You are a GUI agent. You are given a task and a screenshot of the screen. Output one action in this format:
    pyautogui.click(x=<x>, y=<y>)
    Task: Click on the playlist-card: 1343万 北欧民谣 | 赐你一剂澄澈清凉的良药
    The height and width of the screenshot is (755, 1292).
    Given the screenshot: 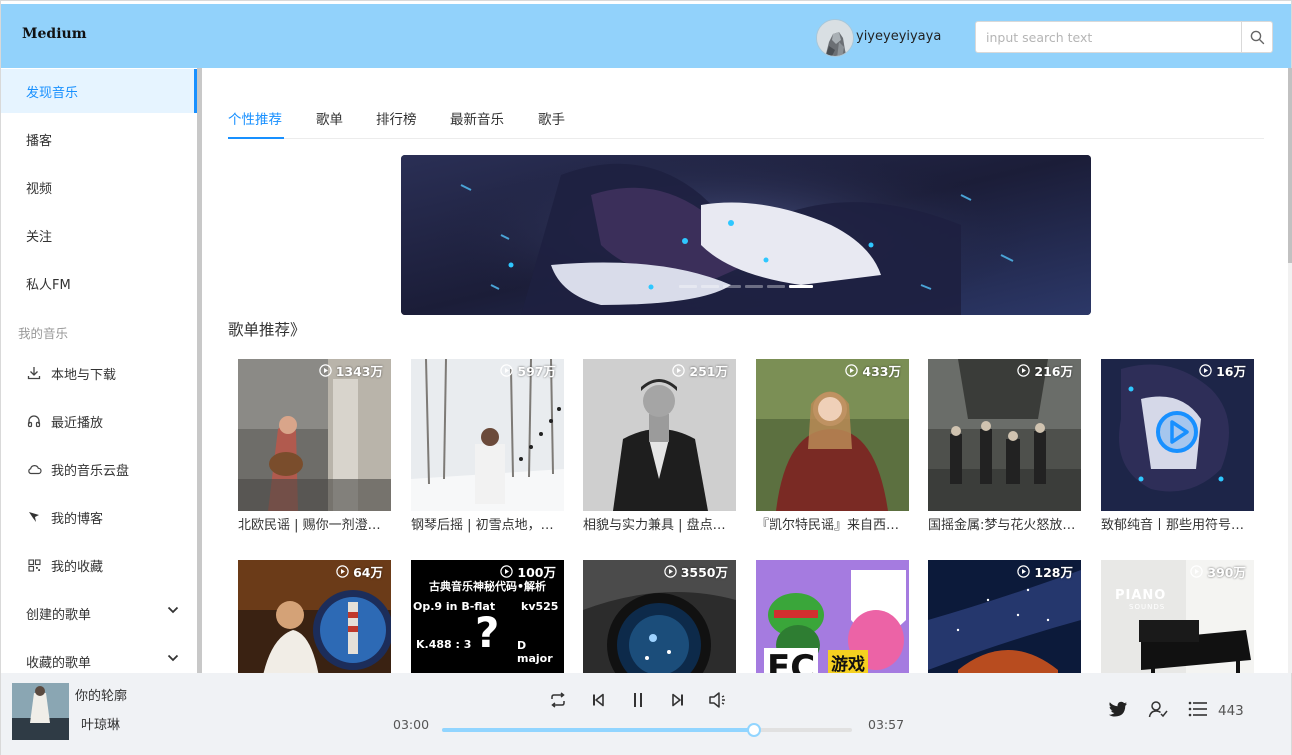 What is the action you would take?
    pyautogui.click(x=314, y=446)
    